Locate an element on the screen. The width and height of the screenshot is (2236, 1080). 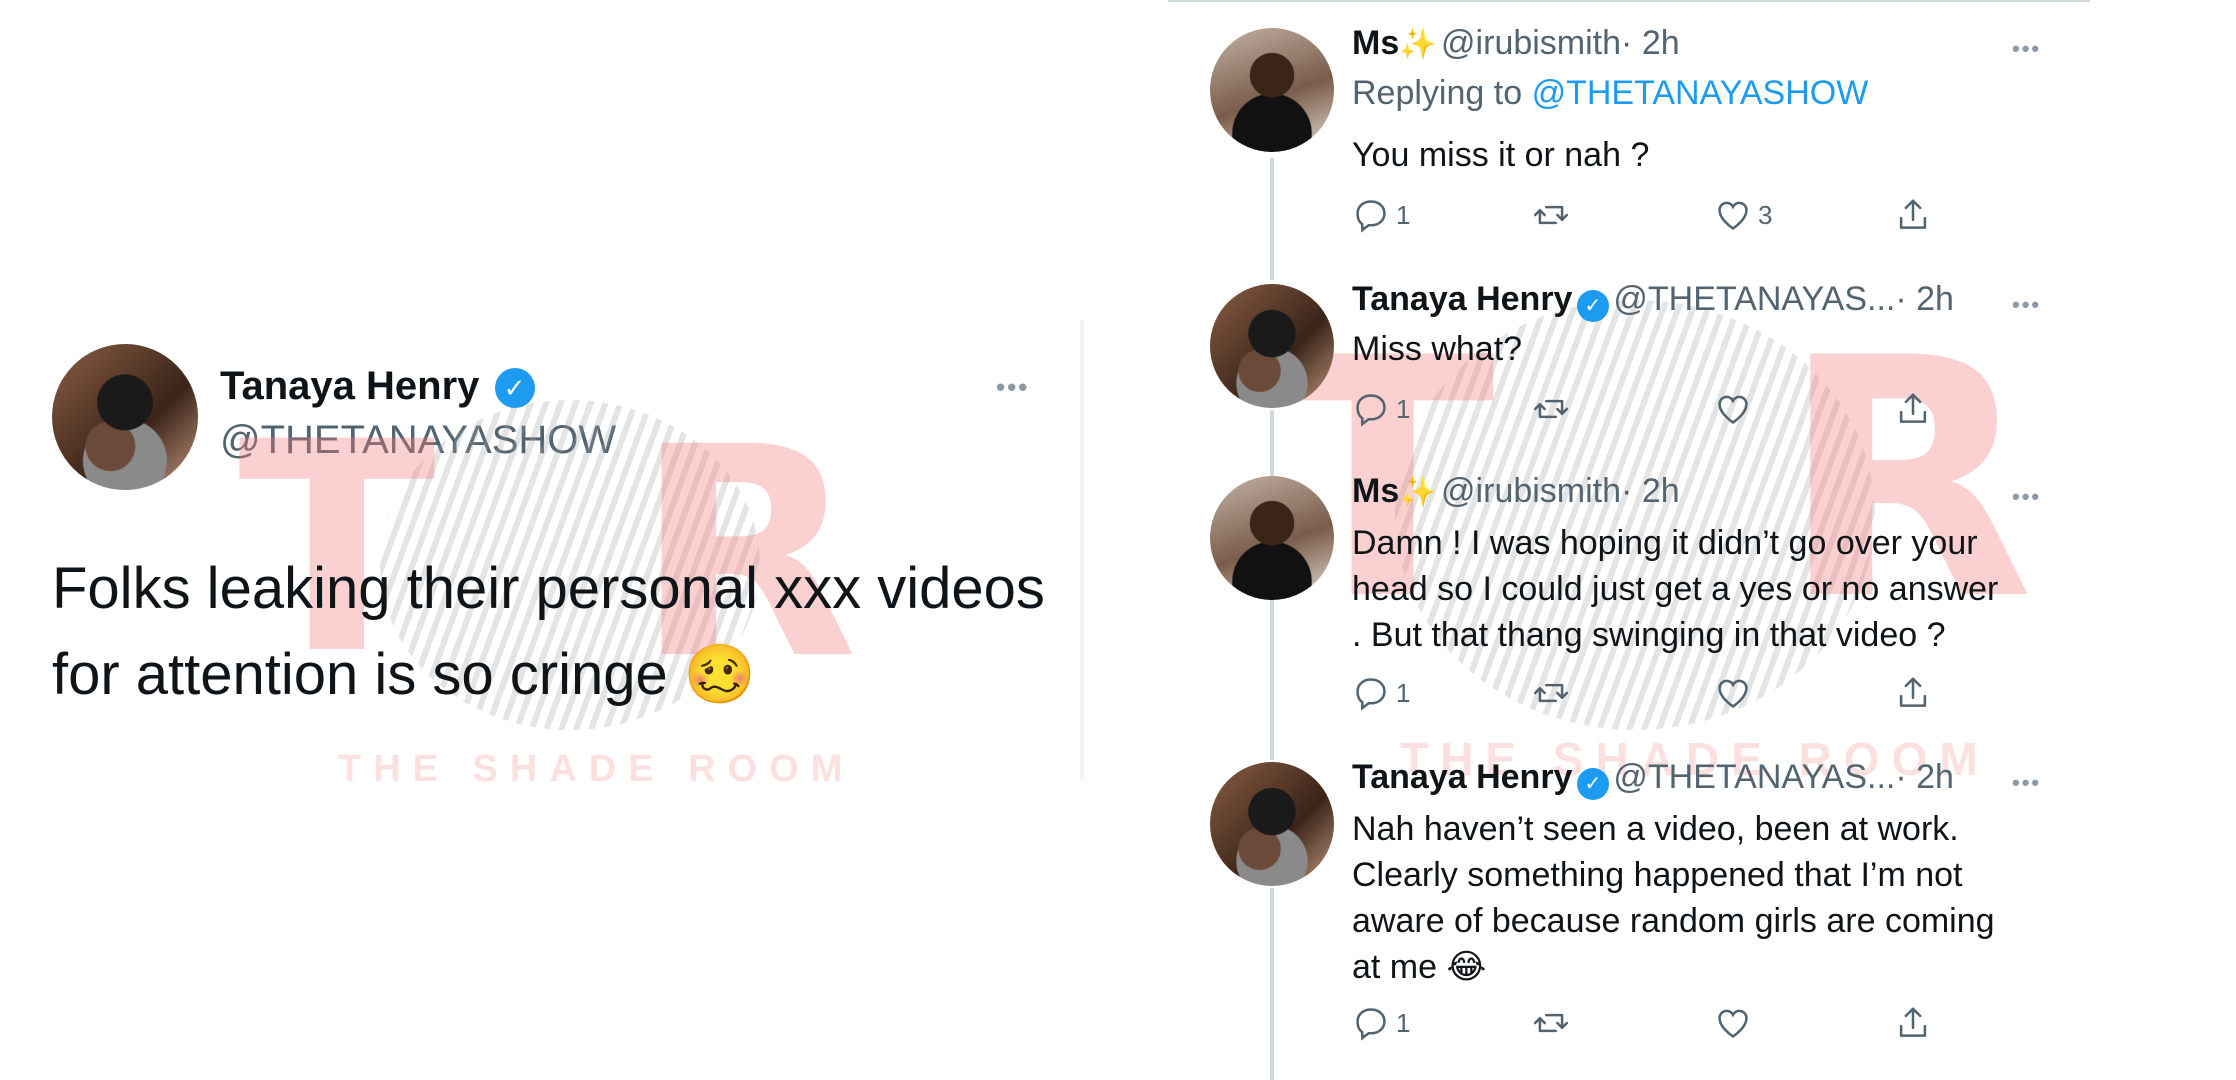
mention-link: @THETANAYASHOW is located at coordinates (1700, 93).